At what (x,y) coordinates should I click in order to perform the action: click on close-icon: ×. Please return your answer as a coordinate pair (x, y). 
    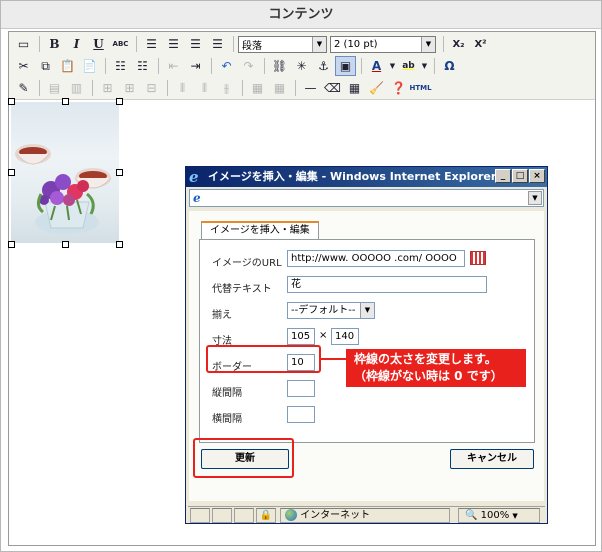
    Looking at the image, I should click on (537, 176).